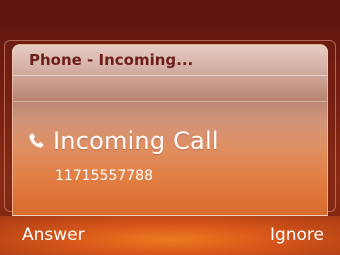 The image size is (340, 255). Describe the element at coordinates (104, 176) in the screenshot. I see `caller-number: 11715557788` at that location.